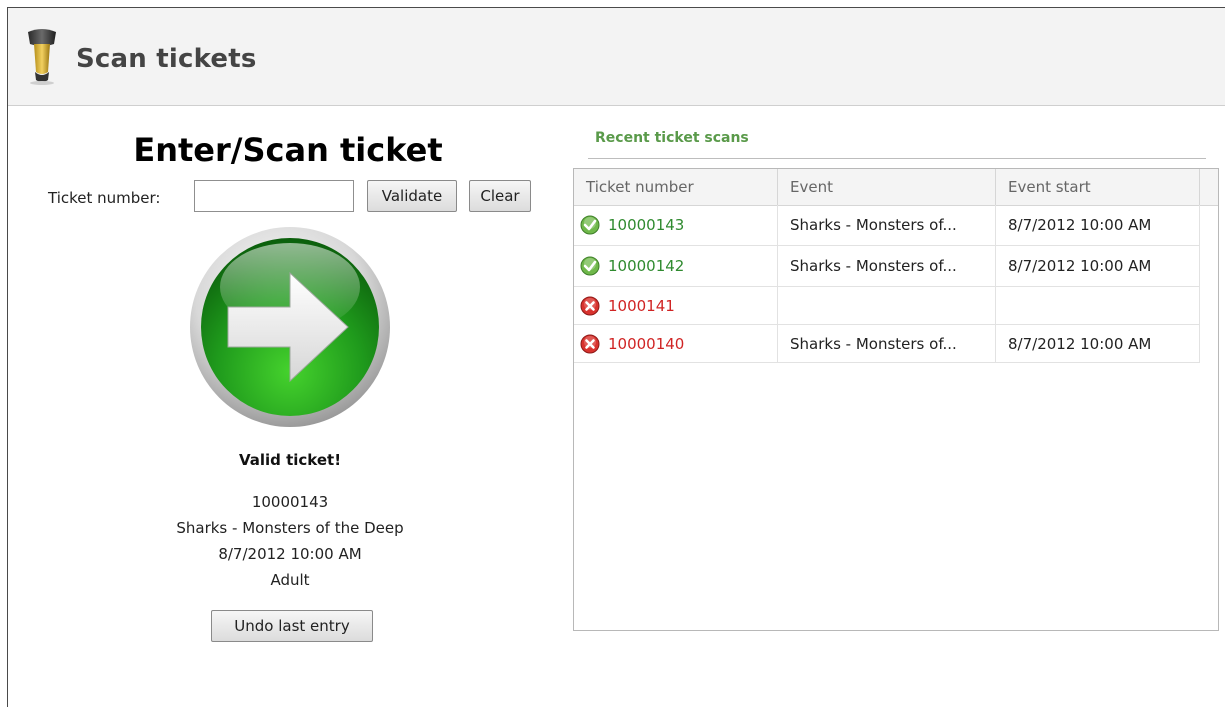 This screenshot has width=1225, height=707. Describe the element at coordinates (676, 305) in the screenshot. I see `ticket-number-cell: 1000141` at that location.